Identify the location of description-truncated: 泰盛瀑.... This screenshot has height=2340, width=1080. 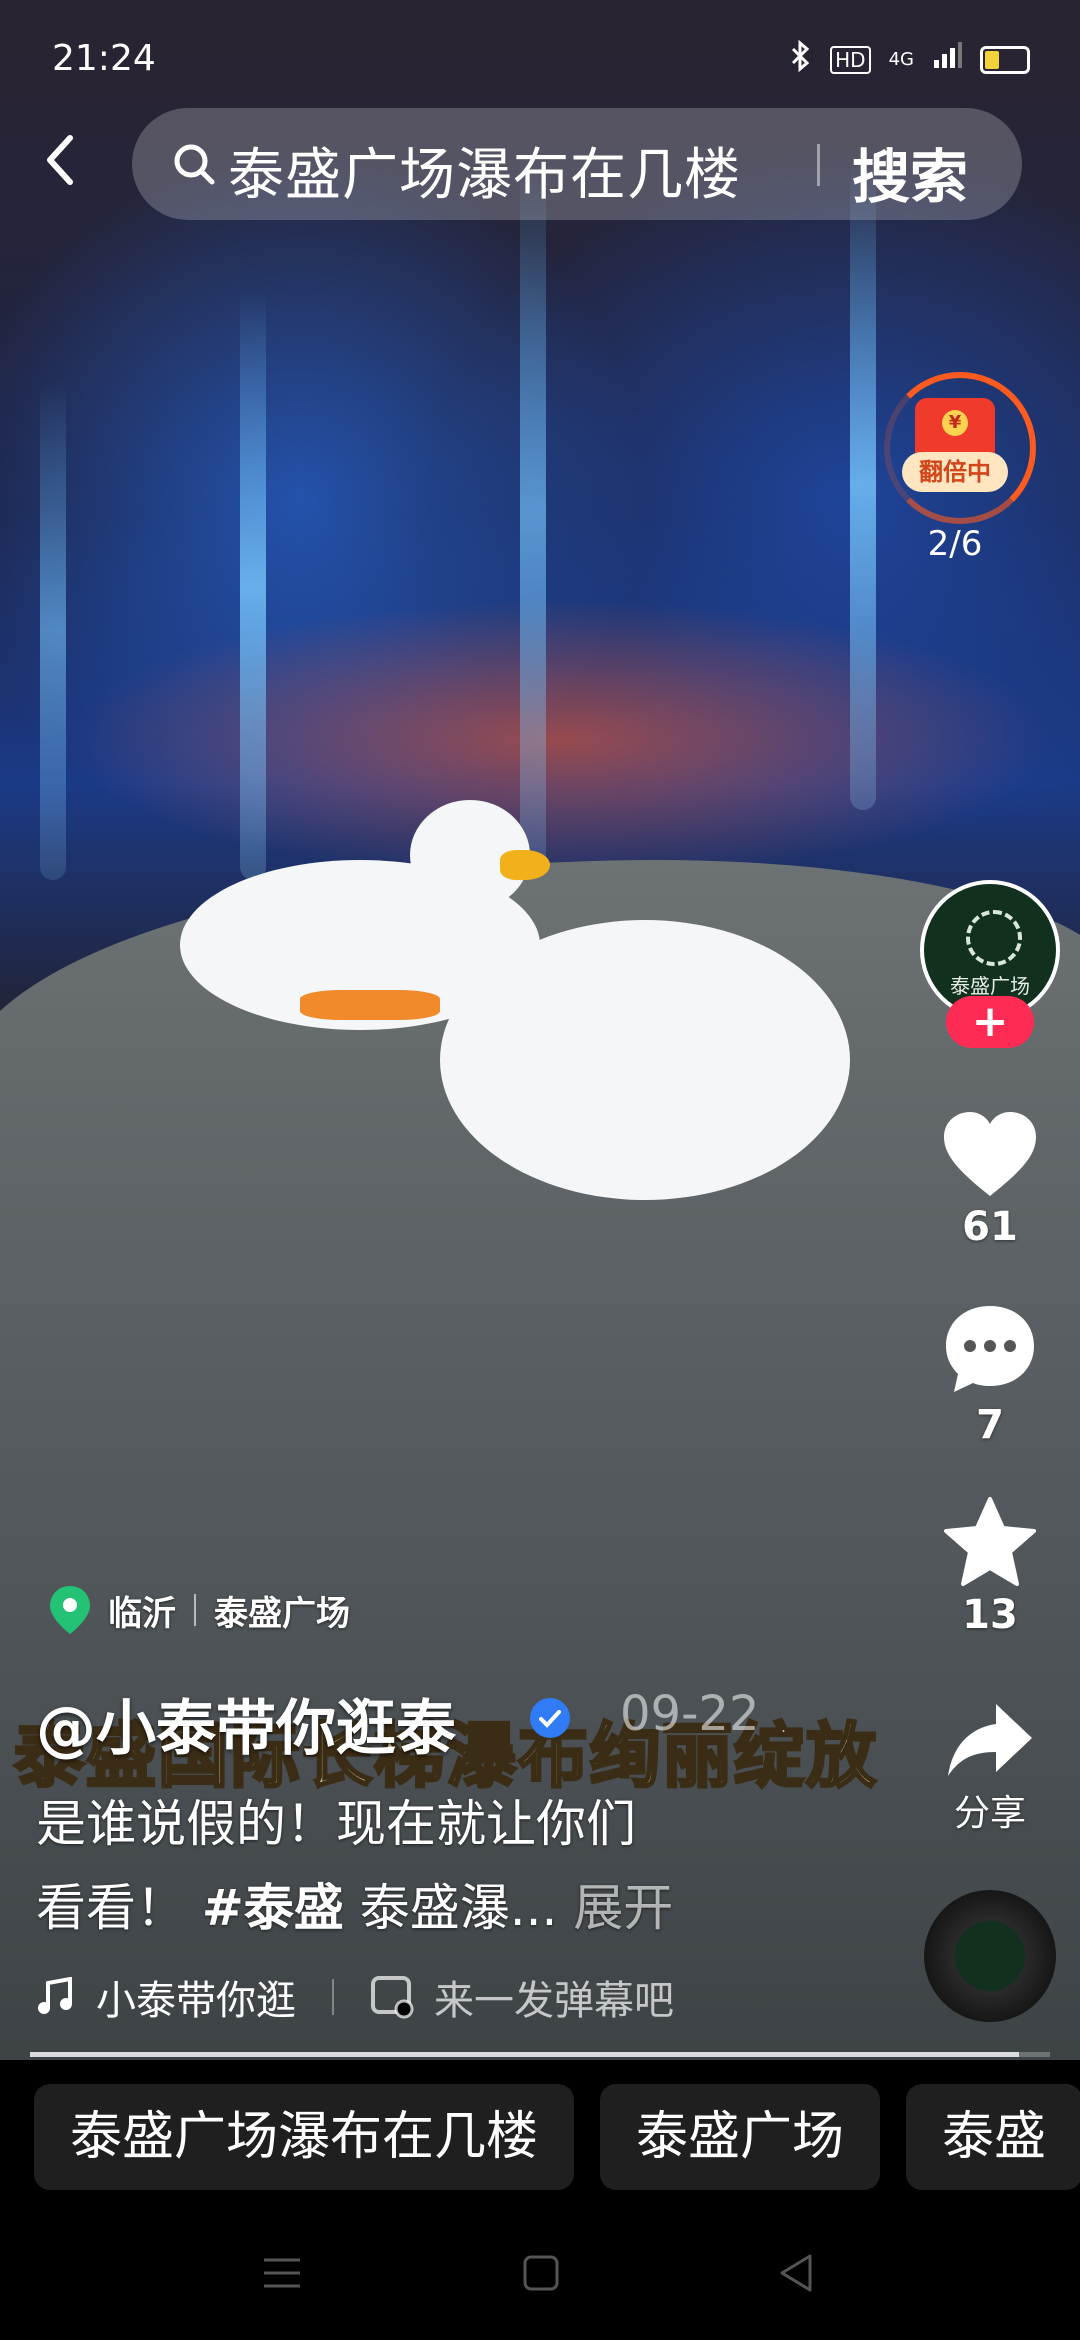
(458, 1908).